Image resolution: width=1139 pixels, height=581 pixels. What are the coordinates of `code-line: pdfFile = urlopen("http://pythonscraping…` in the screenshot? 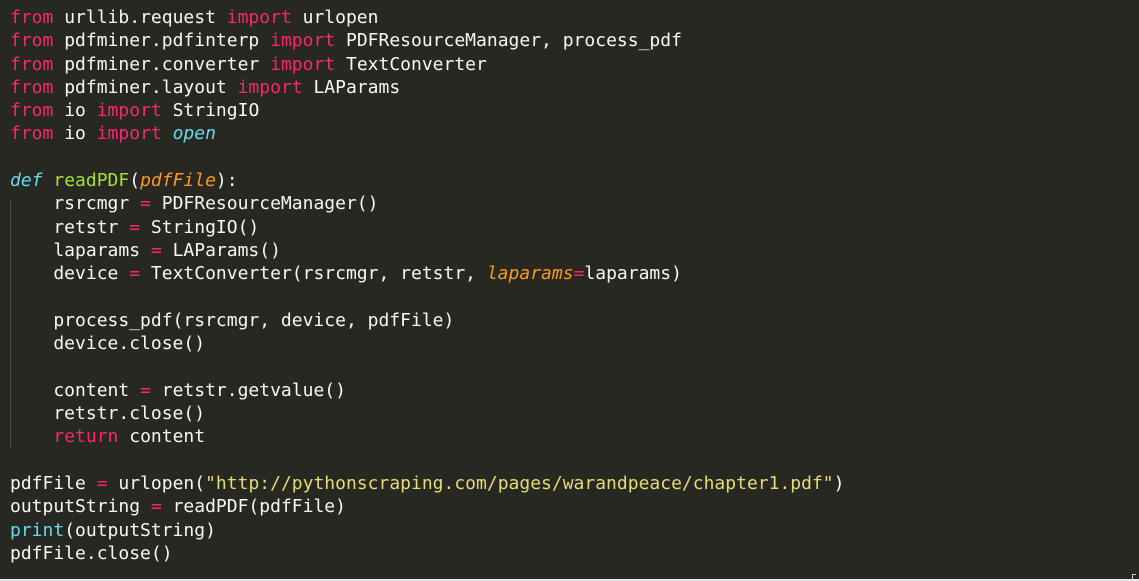 It's located at (574, 483).